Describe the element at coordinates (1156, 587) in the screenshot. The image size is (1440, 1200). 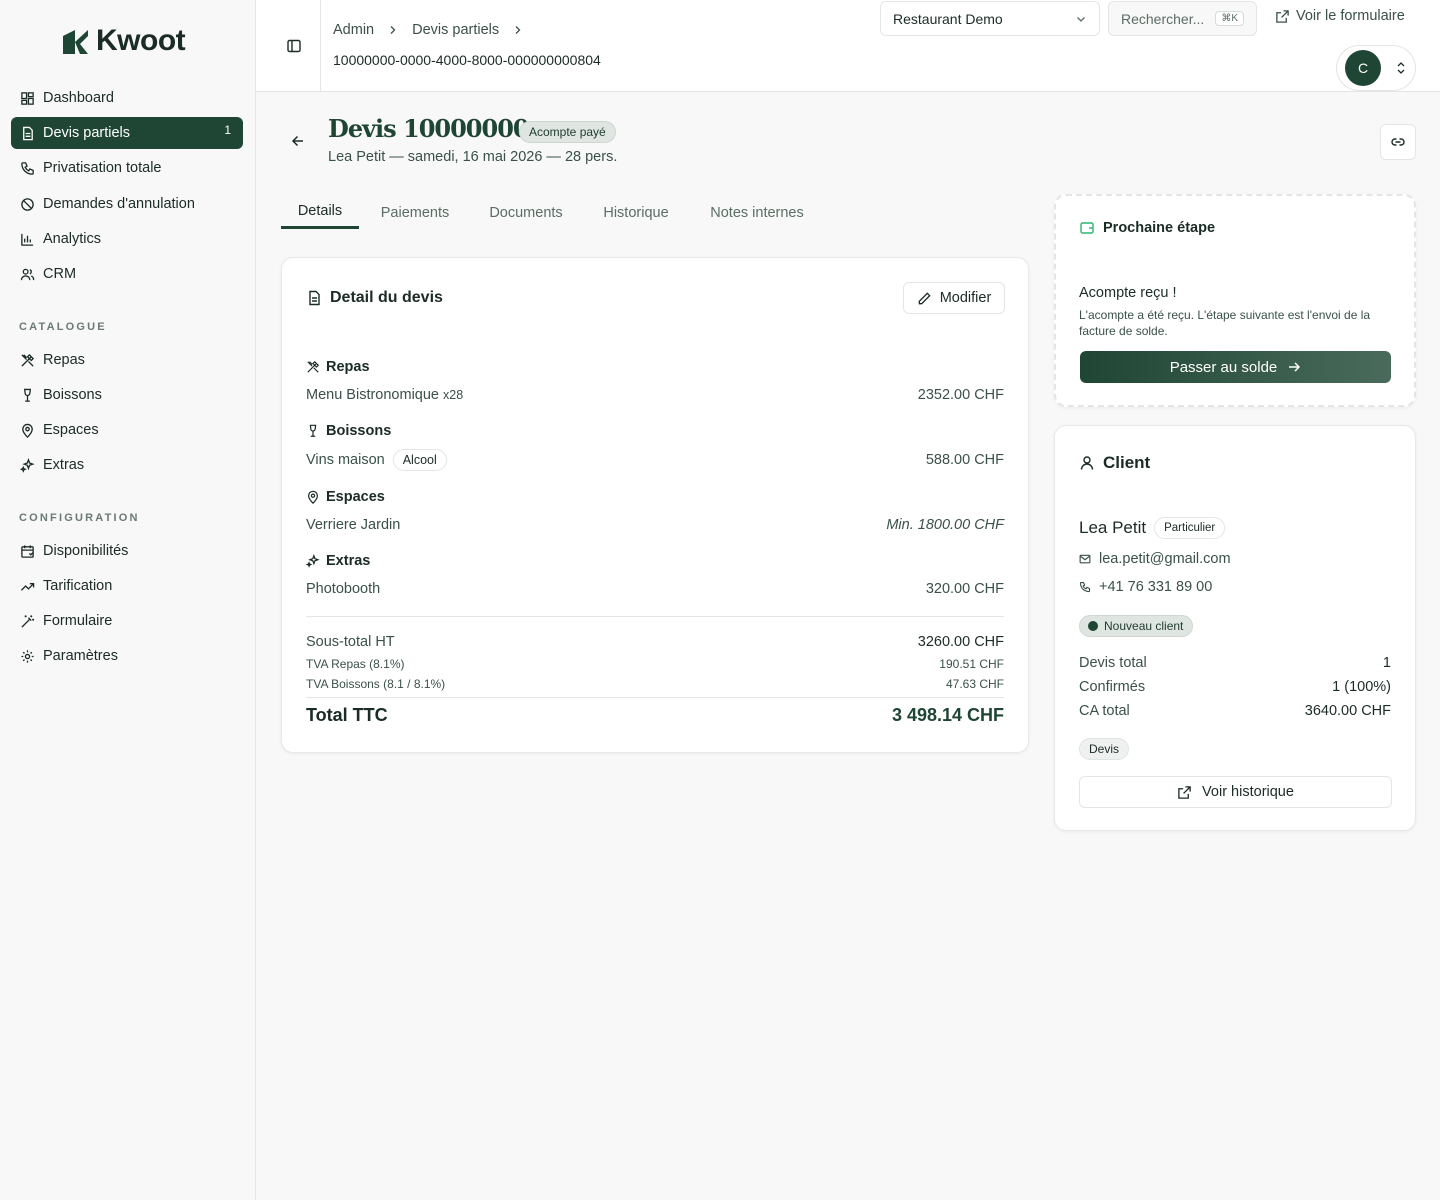
I see `client-phone: +41 76 331 89 00` at that location.